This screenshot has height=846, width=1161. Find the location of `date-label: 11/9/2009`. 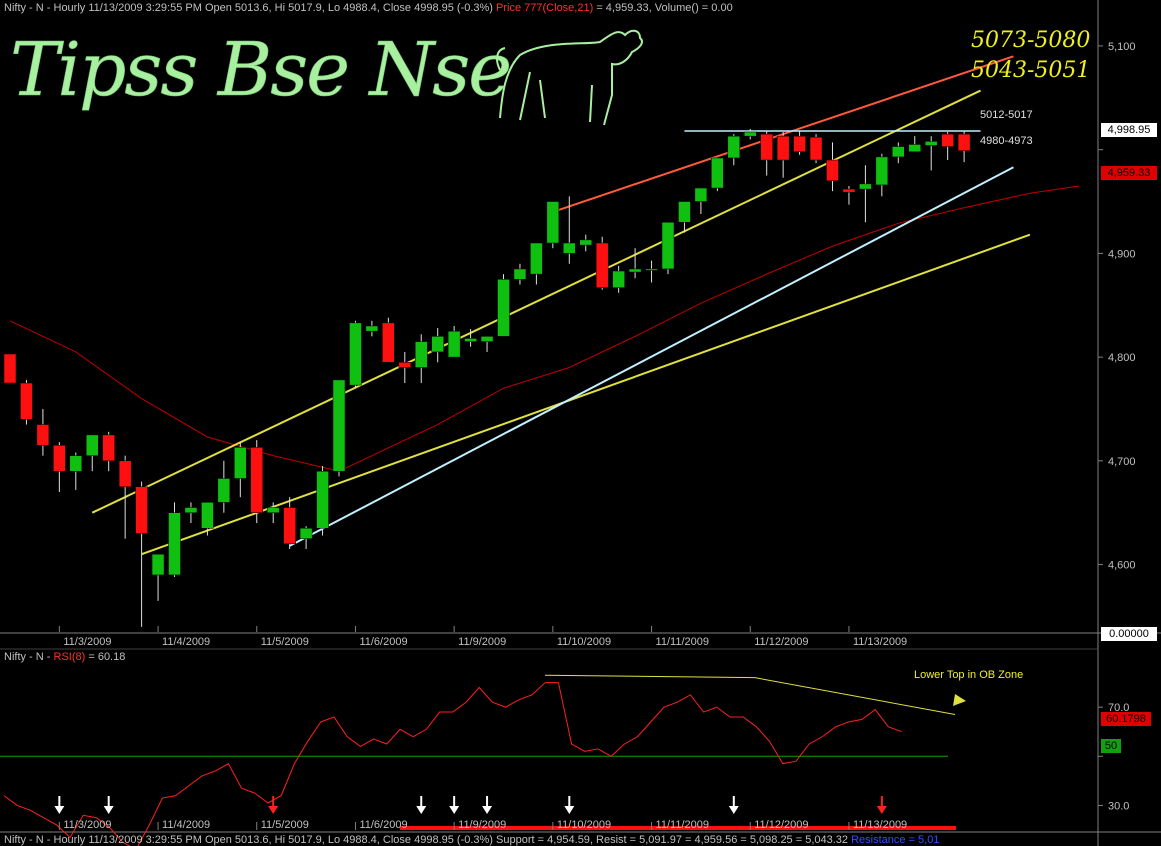

date-label: 11/9/2009 is located at coordinates (482, 642).